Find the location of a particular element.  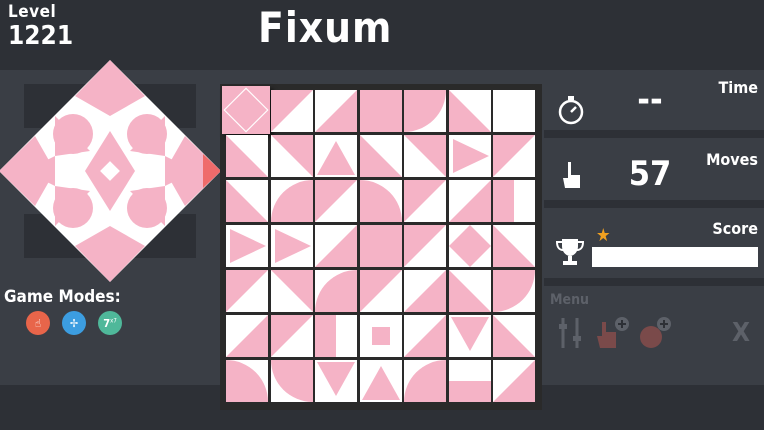

game-title: Fixum is located at coordinates (325, 27).